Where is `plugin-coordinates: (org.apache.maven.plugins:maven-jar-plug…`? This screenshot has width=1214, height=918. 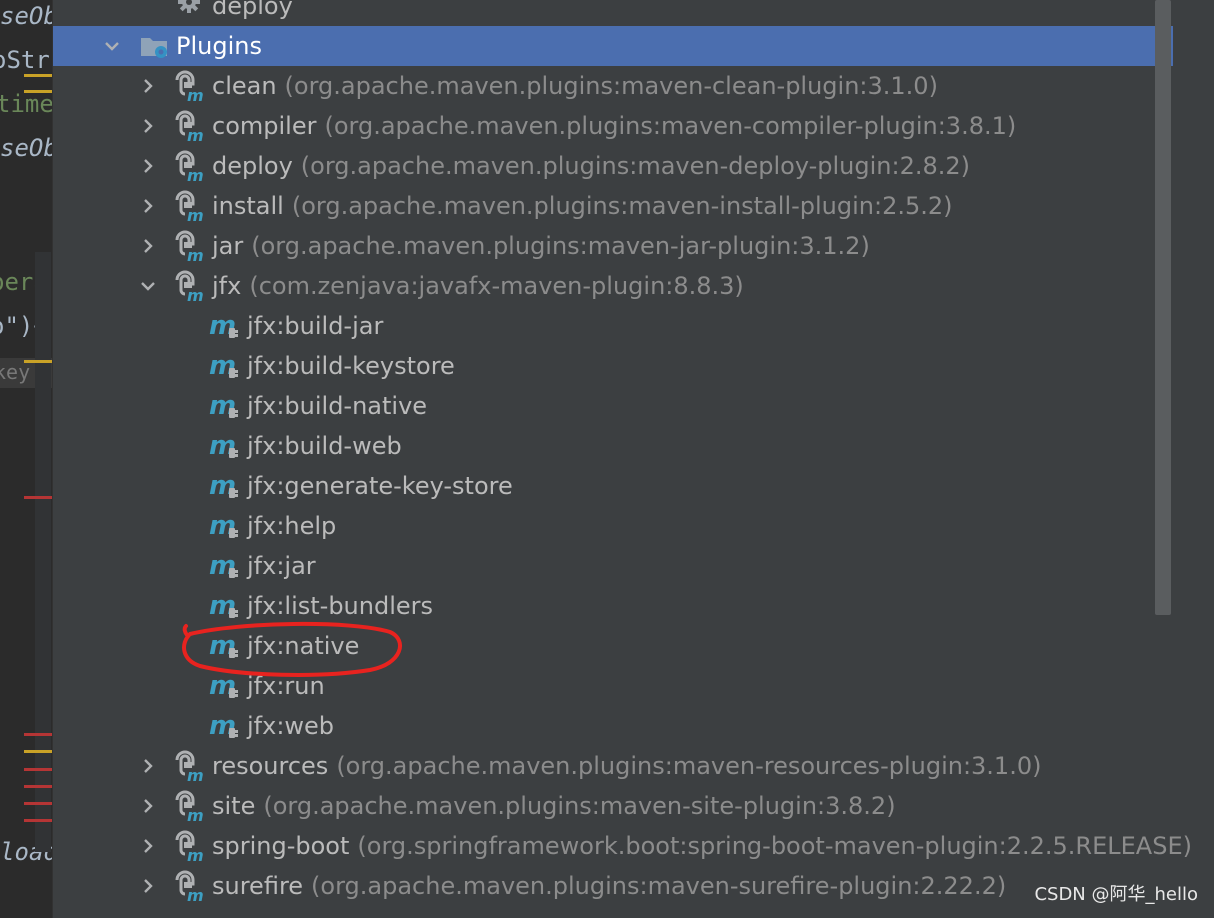
plugin-coordinates: (org.apache.maven.plugins:maven-jar-plug… is located at coordinates (560, 246).